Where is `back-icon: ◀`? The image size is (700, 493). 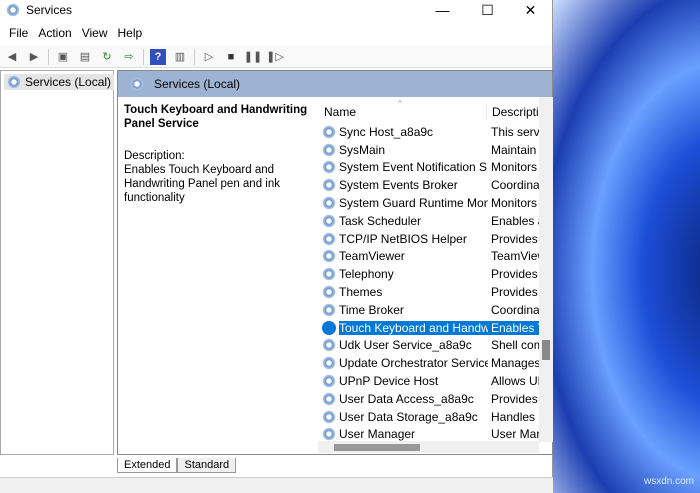 back-icon: ◀ is located at coordinates (12, 57).